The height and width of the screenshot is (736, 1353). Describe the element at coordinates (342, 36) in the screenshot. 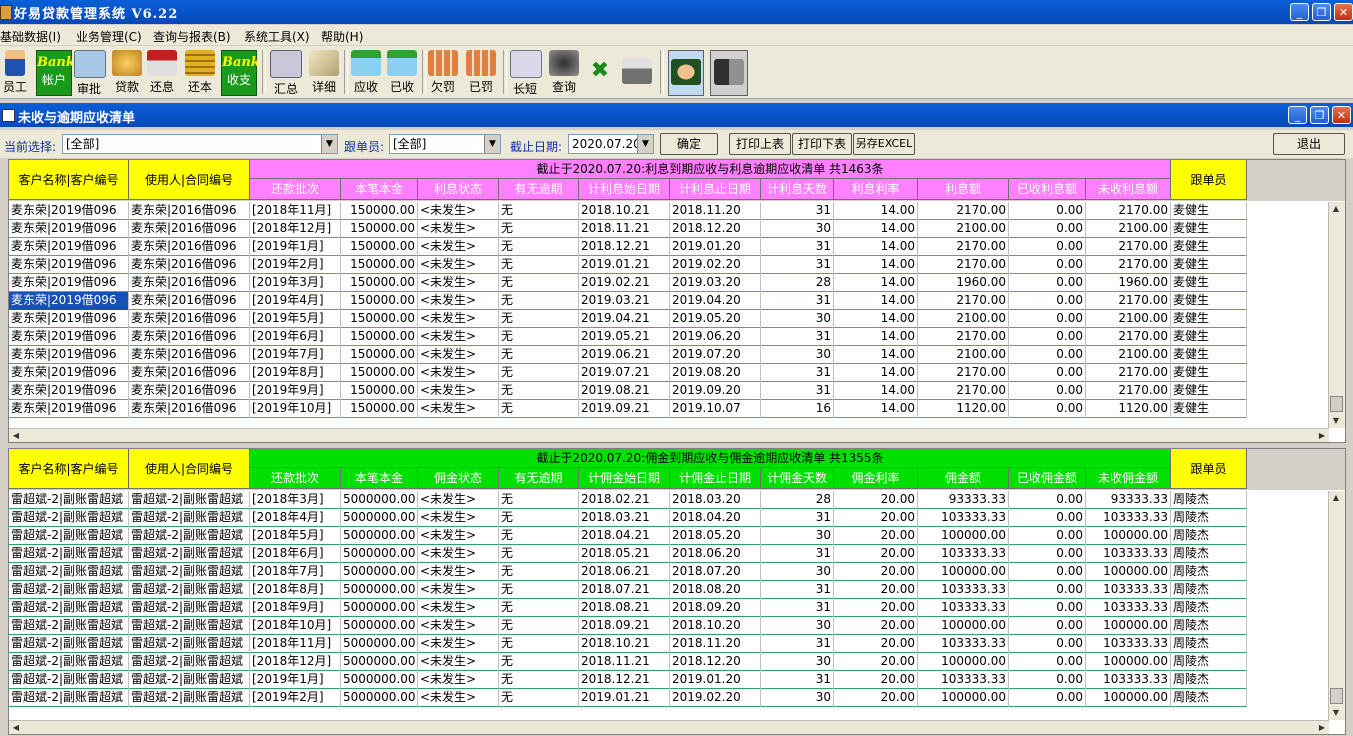

I see `menu-help: 帮助(H)` at that location.